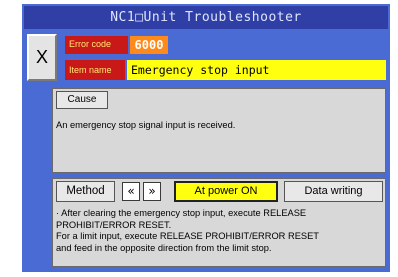 This screenshot has height=277, width=398. I want to click on error-code-label: Error code, so click(96, 45).